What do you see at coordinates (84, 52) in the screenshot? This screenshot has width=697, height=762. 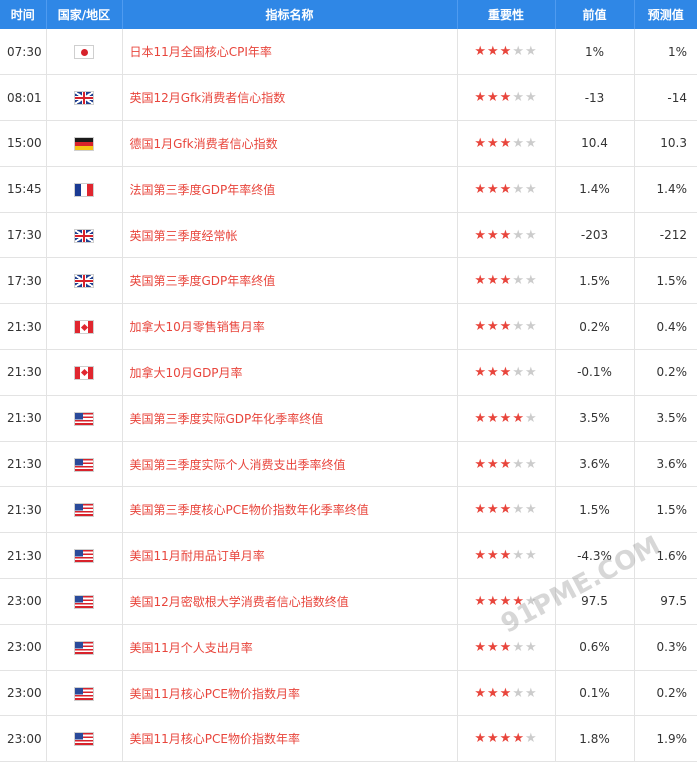 I see `japan-flag-icon` at bounding box center [84, 52].